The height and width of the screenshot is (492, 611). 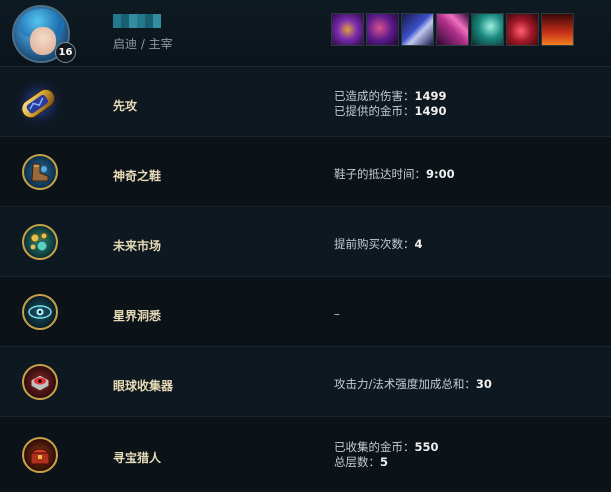 I want to click on rune-stat-line: 已造成的伤害：1499, so click(x=390, y=96).